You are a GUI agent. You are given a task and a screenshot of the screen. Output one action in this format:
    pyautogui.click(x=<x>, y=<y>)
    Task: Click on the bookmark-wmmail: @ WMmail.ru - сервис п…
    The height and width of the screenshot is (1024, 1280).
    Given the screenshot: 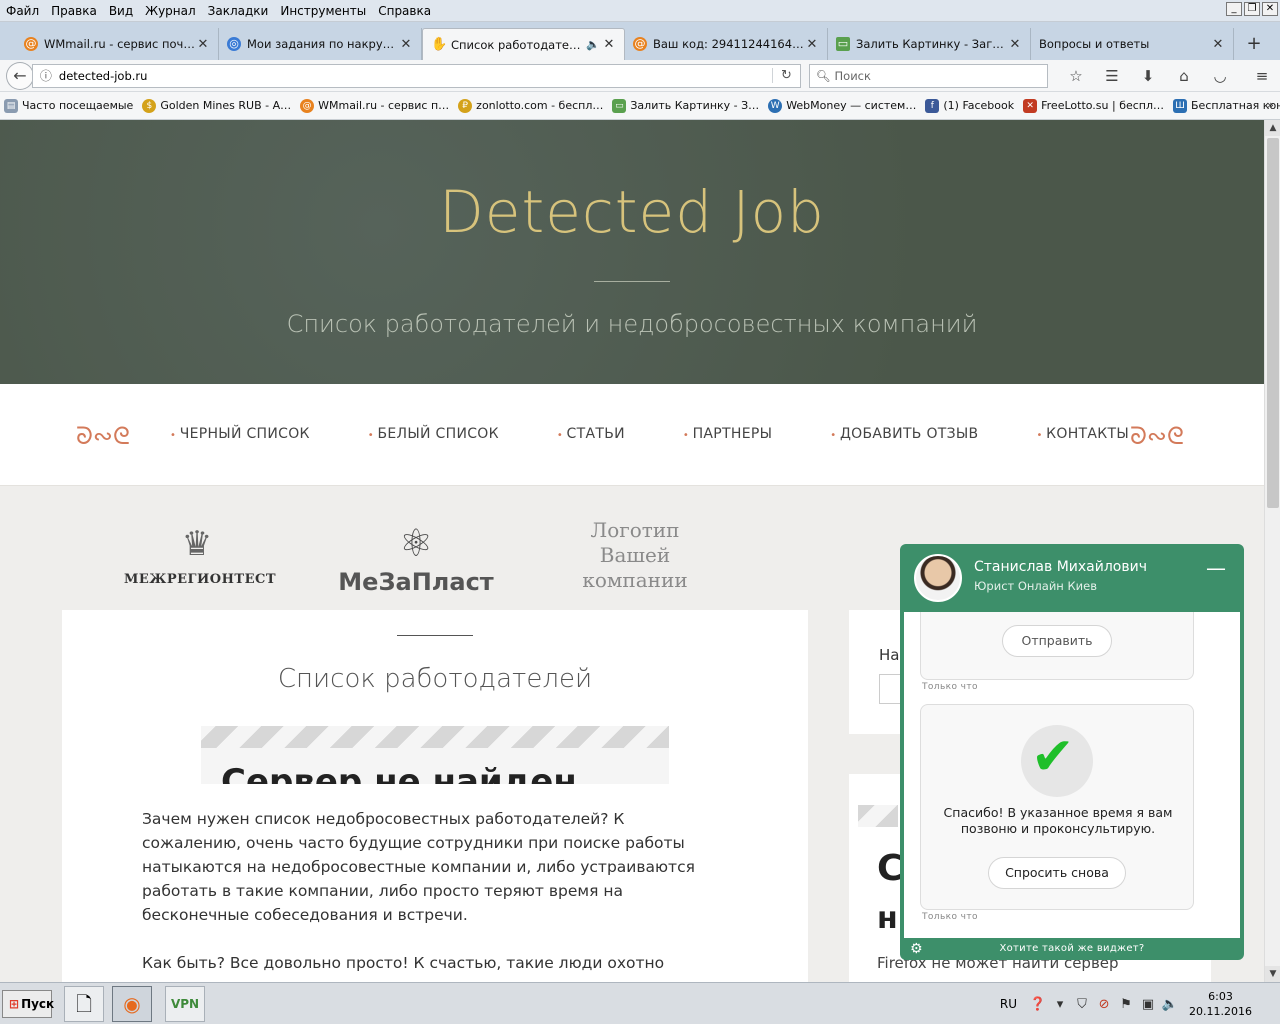 What is the action you would take?
    pyautogui.click(x=374, y=105)
    